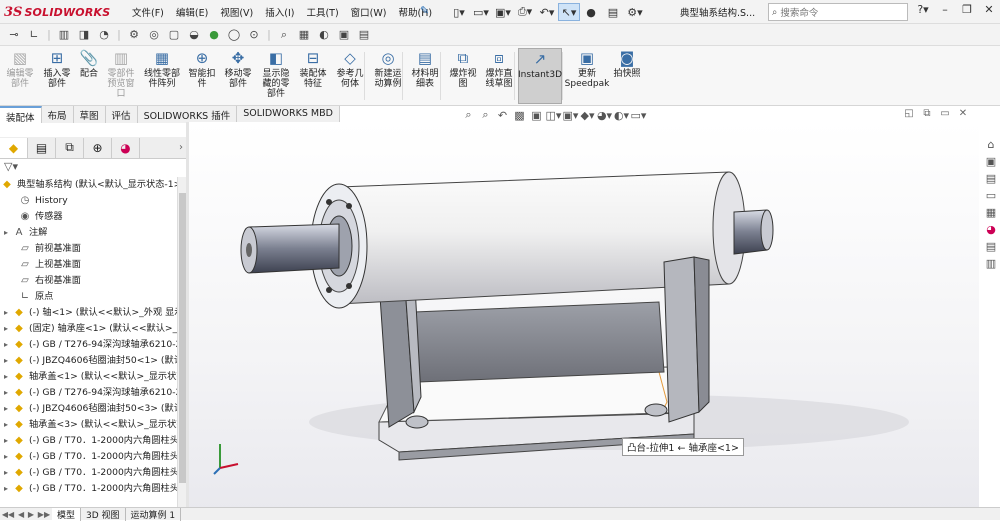 This screenshot has width=1000, height=521. Describe the element at coordinates (236, 12) in the screenshot. I see `menu-view: 视图(V)` at that location.